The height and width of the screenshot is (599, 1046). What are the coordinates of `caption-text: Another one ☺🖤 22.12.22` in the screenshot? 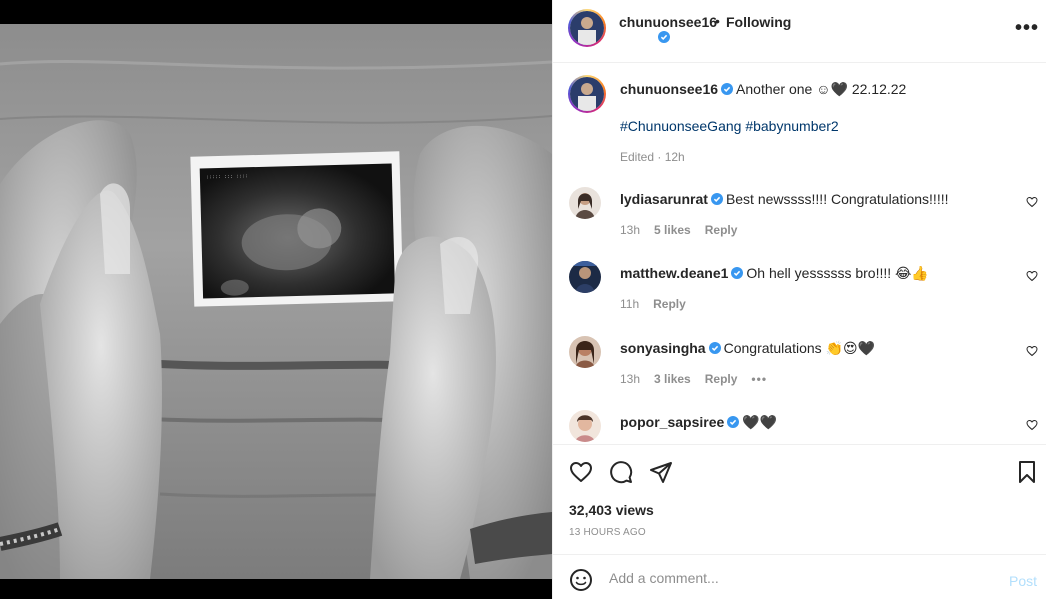 It's located at (821, 89).